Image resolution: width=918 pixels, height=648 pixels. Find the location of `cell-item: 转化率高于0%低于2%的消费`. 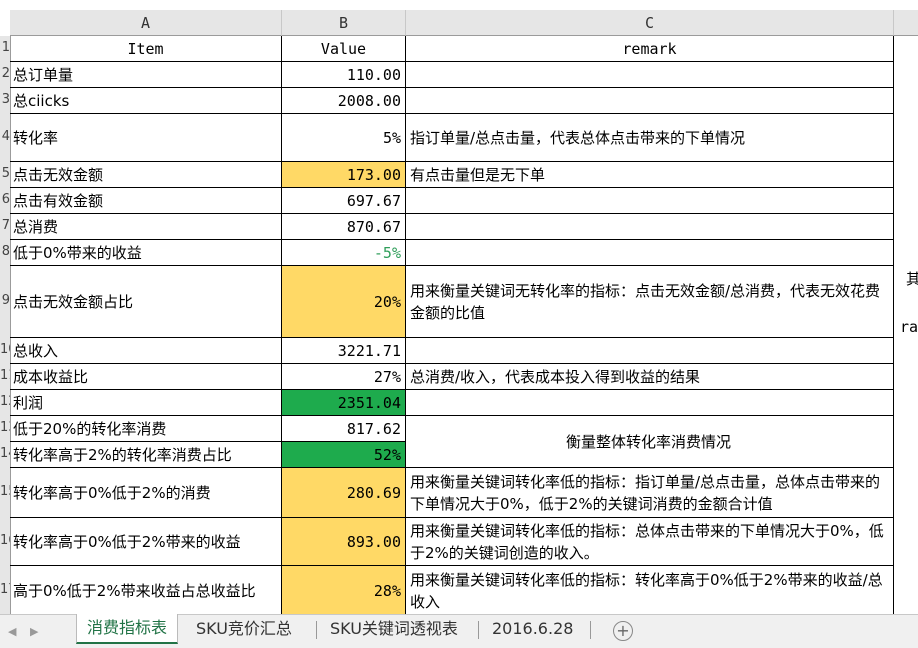

cell-item: 转化率高于0%低于2%的消费 is located at coordinates (146, 493).